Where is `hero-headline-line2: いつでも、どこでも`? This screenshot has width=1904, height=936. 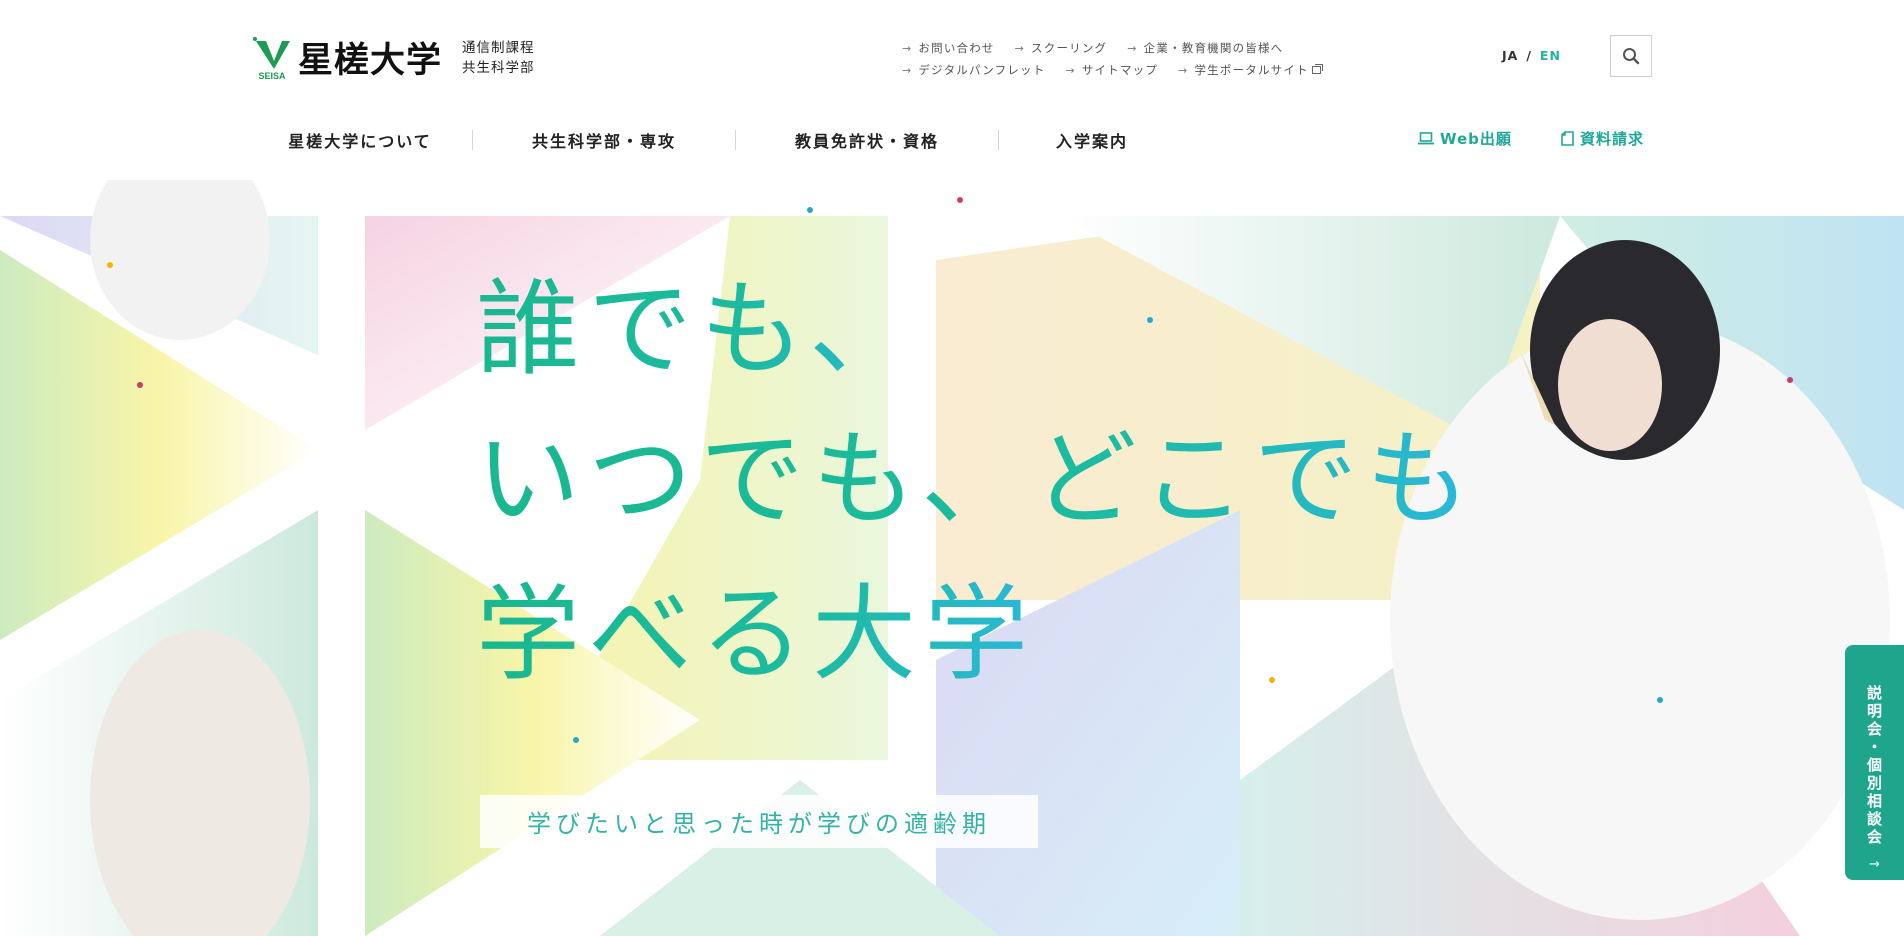
hero-headline-line2: いつでも、どこでも is located at coordinates (977, 479).